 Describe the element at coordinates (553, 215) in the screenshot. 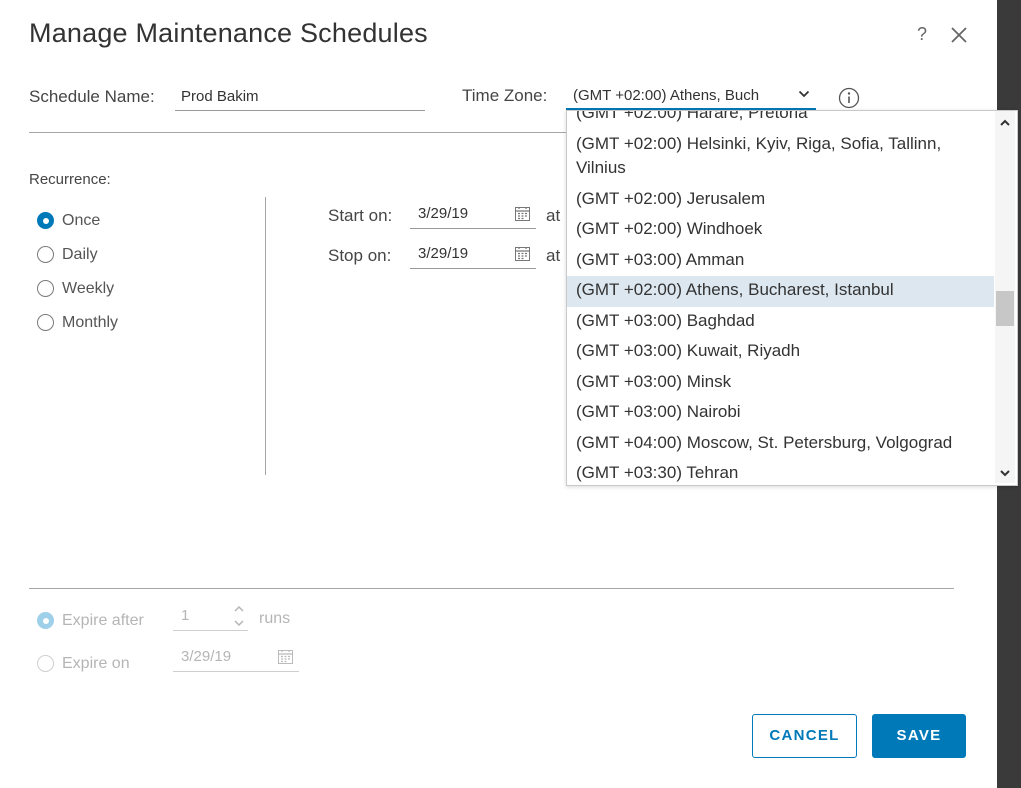

I see `start-at-label: at` at that location.